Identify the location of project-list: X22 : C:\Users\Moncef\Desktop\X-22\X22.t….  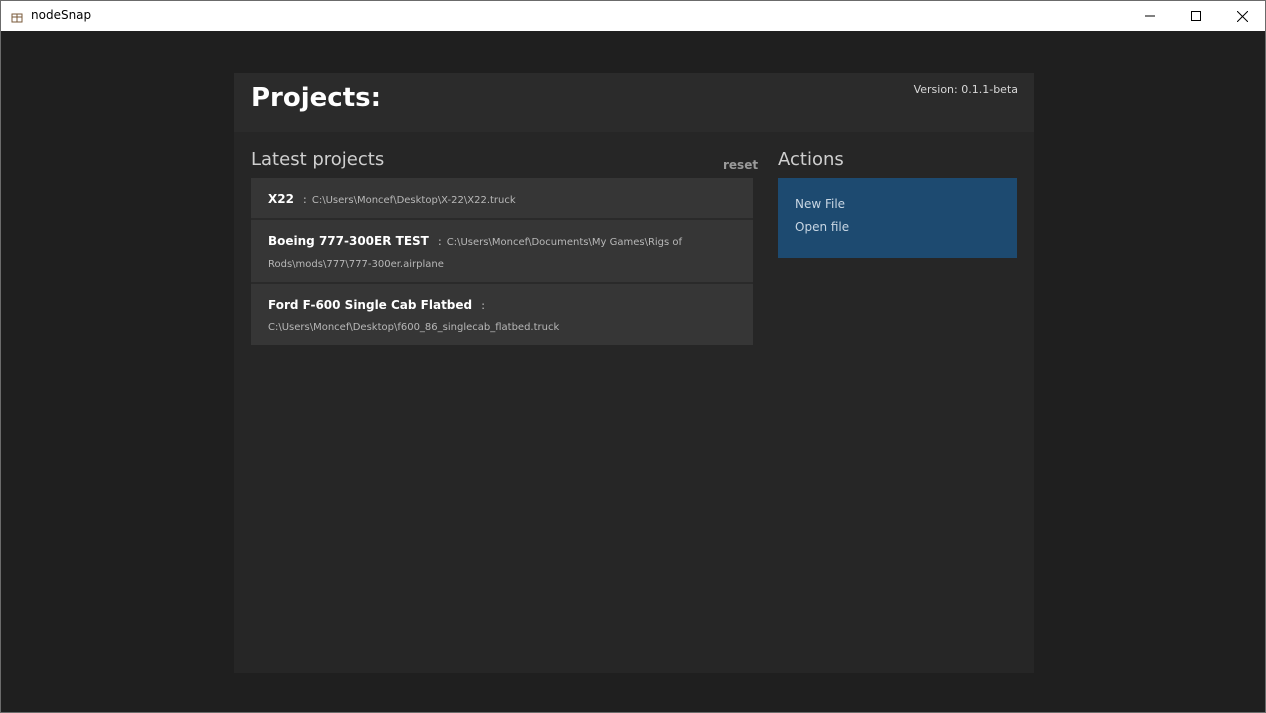
(502, 261).